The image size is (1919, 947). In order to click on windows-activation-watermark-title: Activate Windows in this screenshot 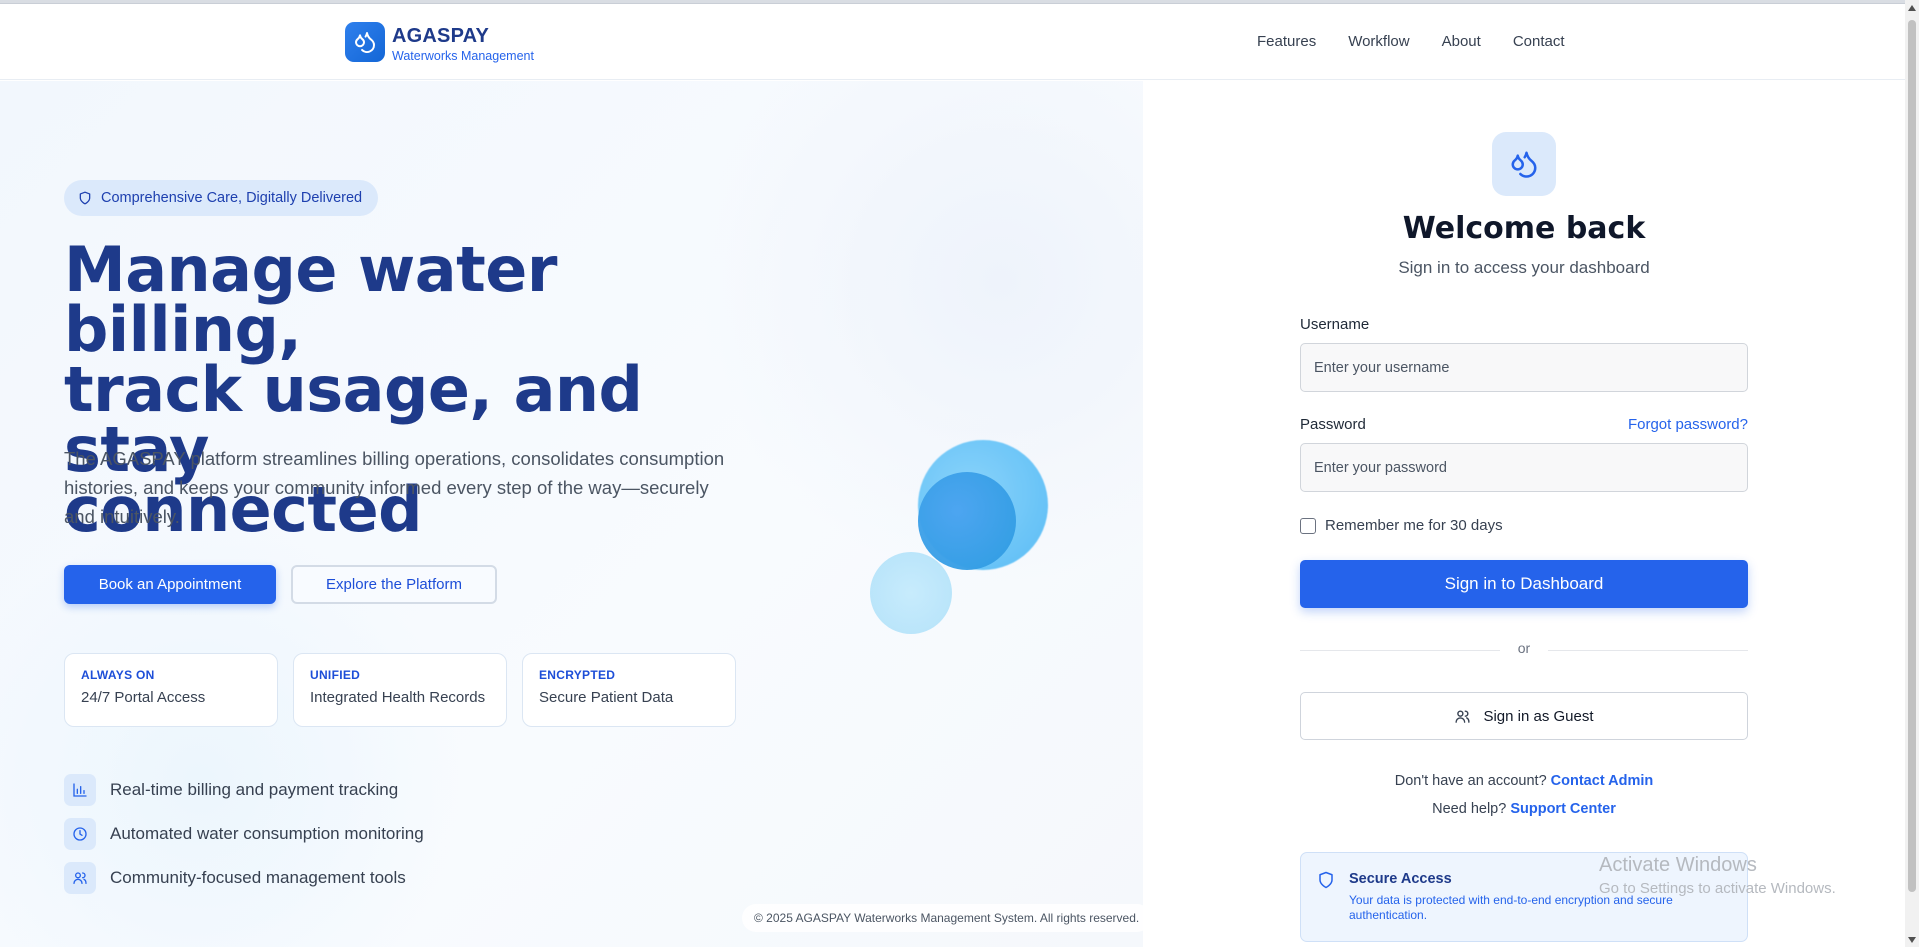, I will do `click(1678, 865)`.